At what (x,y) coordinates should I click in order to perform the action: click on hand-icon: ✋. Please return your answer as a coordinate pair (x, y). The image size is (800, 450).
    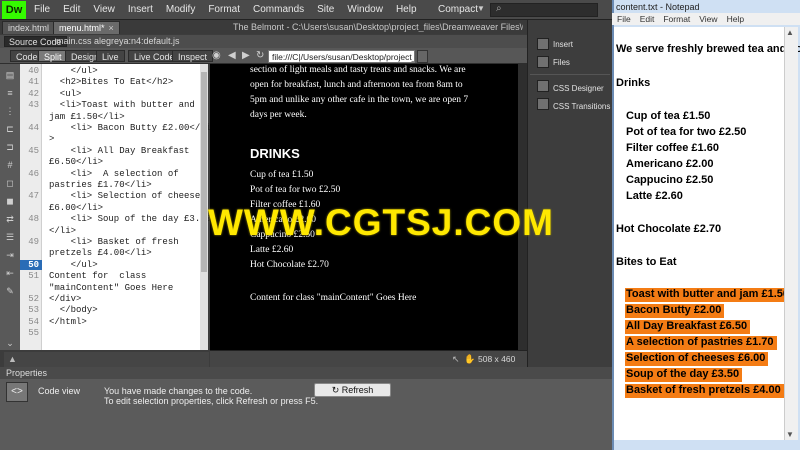
    Looking at the image, I should click on (469, 359).